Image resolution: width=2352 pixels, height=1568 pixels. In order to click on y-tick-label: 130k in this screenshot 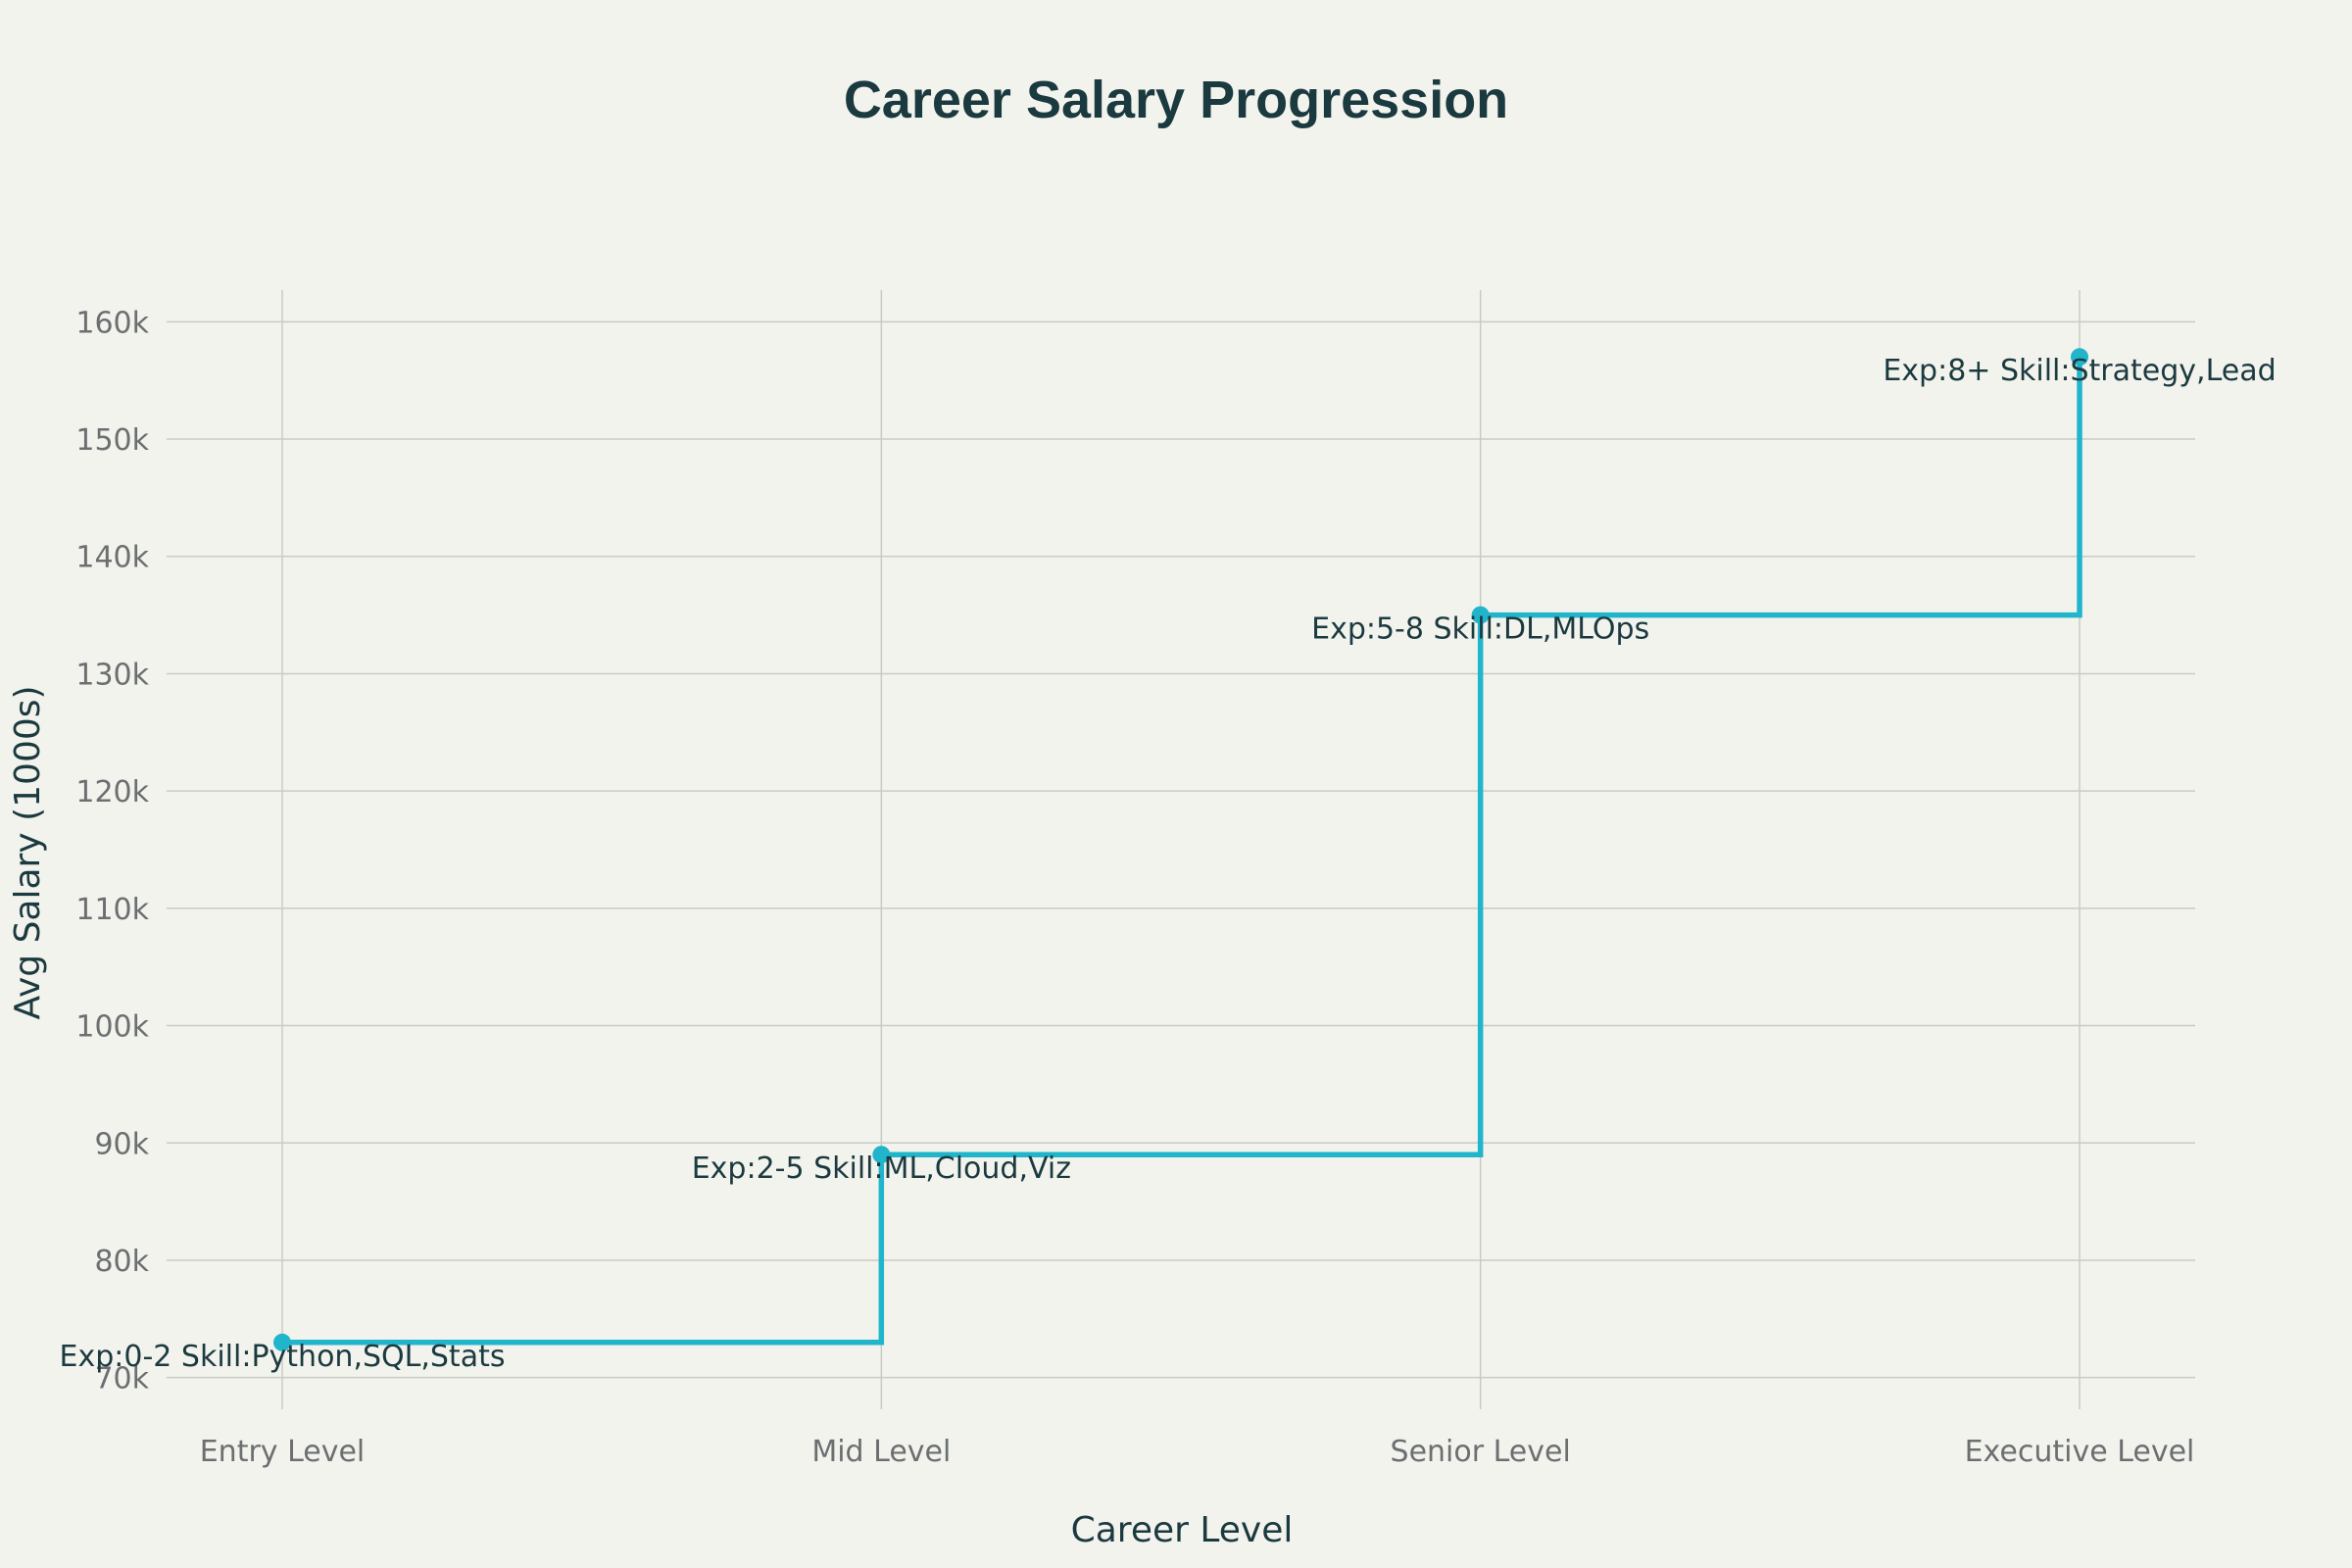, I will do `click(112, 675)`.